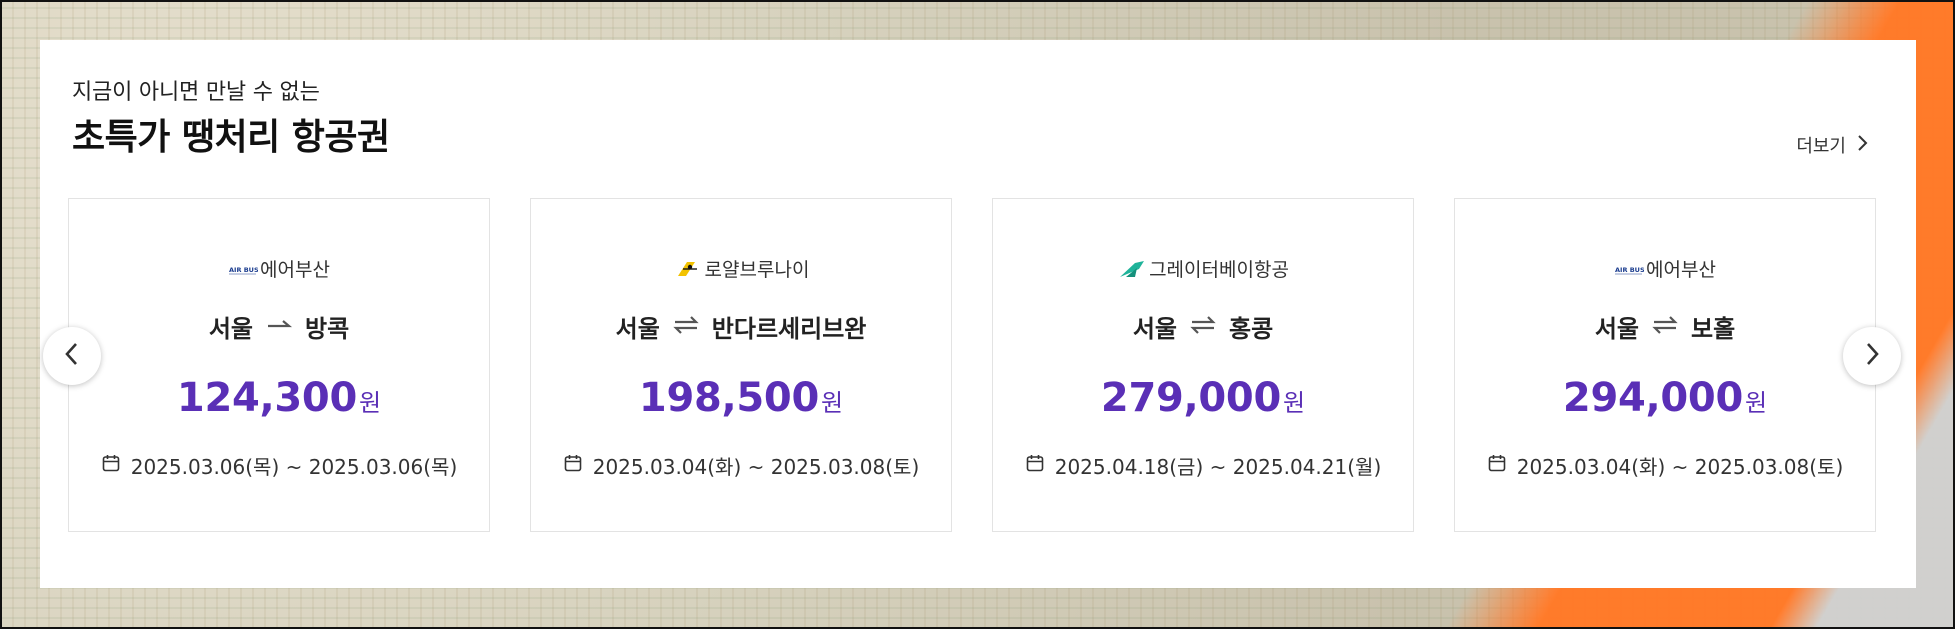 The width and height of the screenshot is (1955, 629). Describe the element at coordinates (1652, 398) in the screenshot. I see `price-value: 294,000` at that location.